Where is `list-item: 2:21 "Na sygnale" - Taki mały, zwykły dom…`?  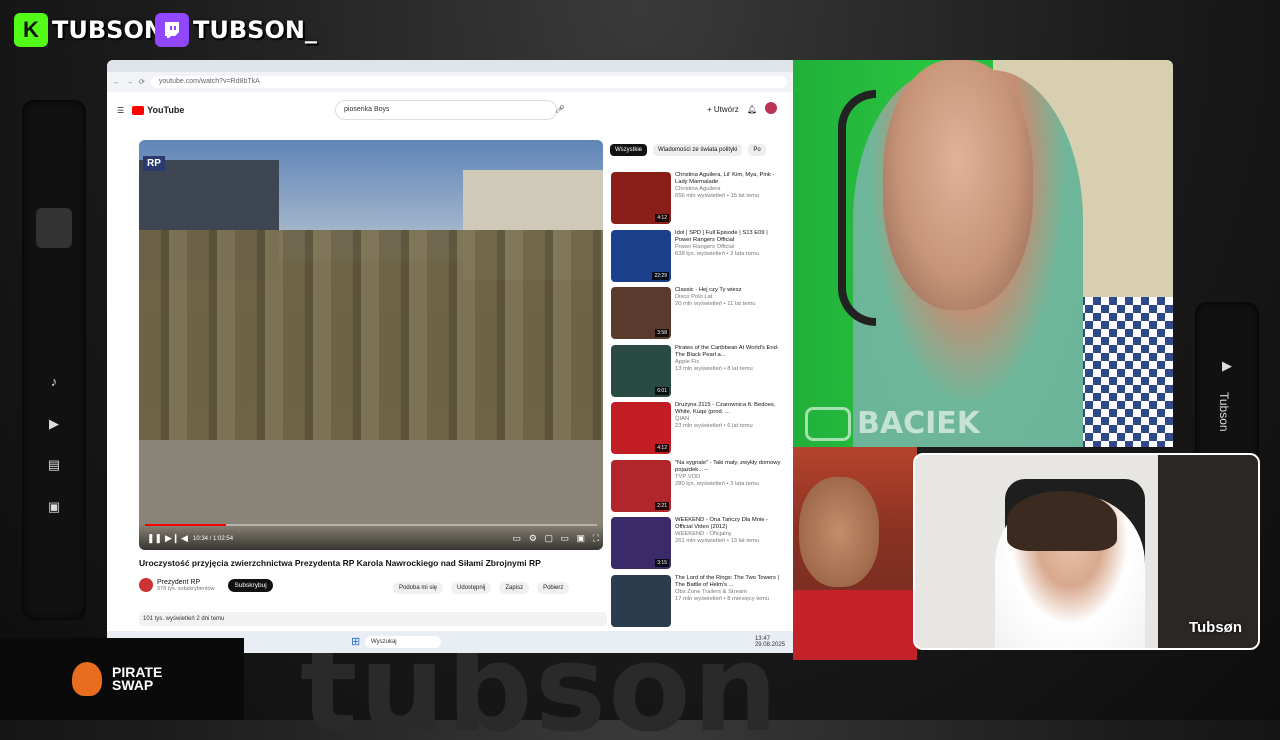 list-item: 2:21 "Na sygnale" - Taki mały, zwykły dom… is located at coordinates (696, 486).